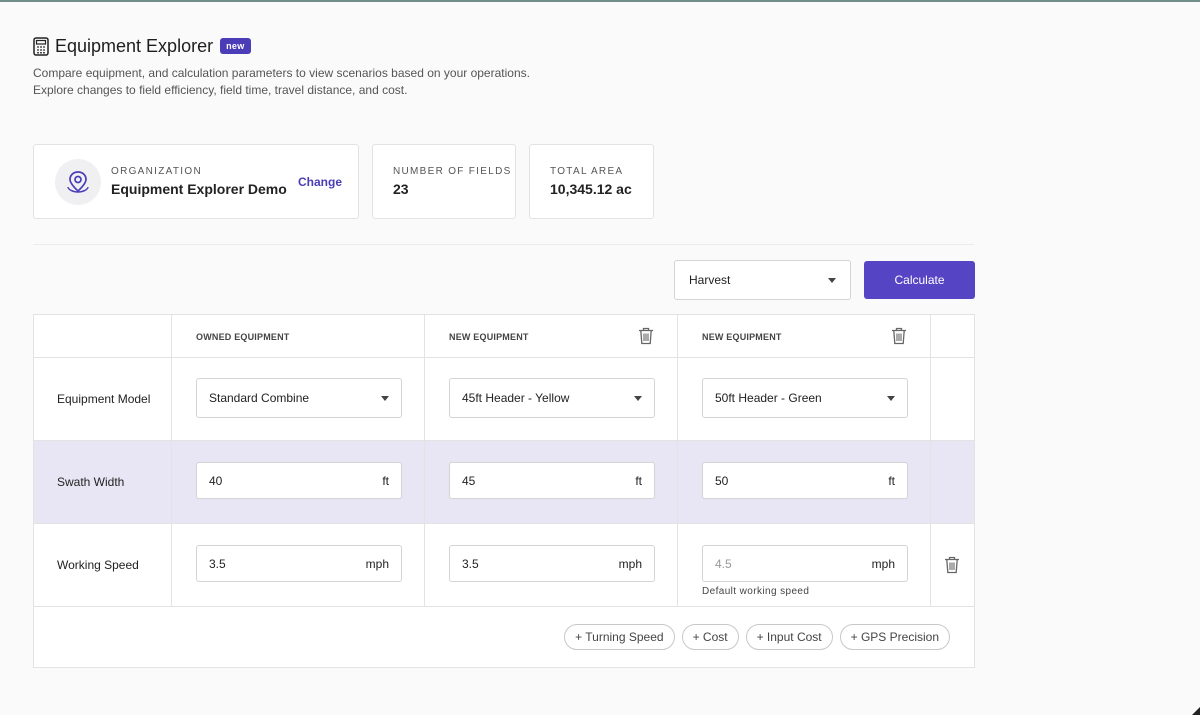 This screenshot has height=715, width=1200. What do you see at coordinates (489, 337) in the screenshot?
I see `column-header-new-1: NEW EQUIPMENT` at bounding box center [489, 337].